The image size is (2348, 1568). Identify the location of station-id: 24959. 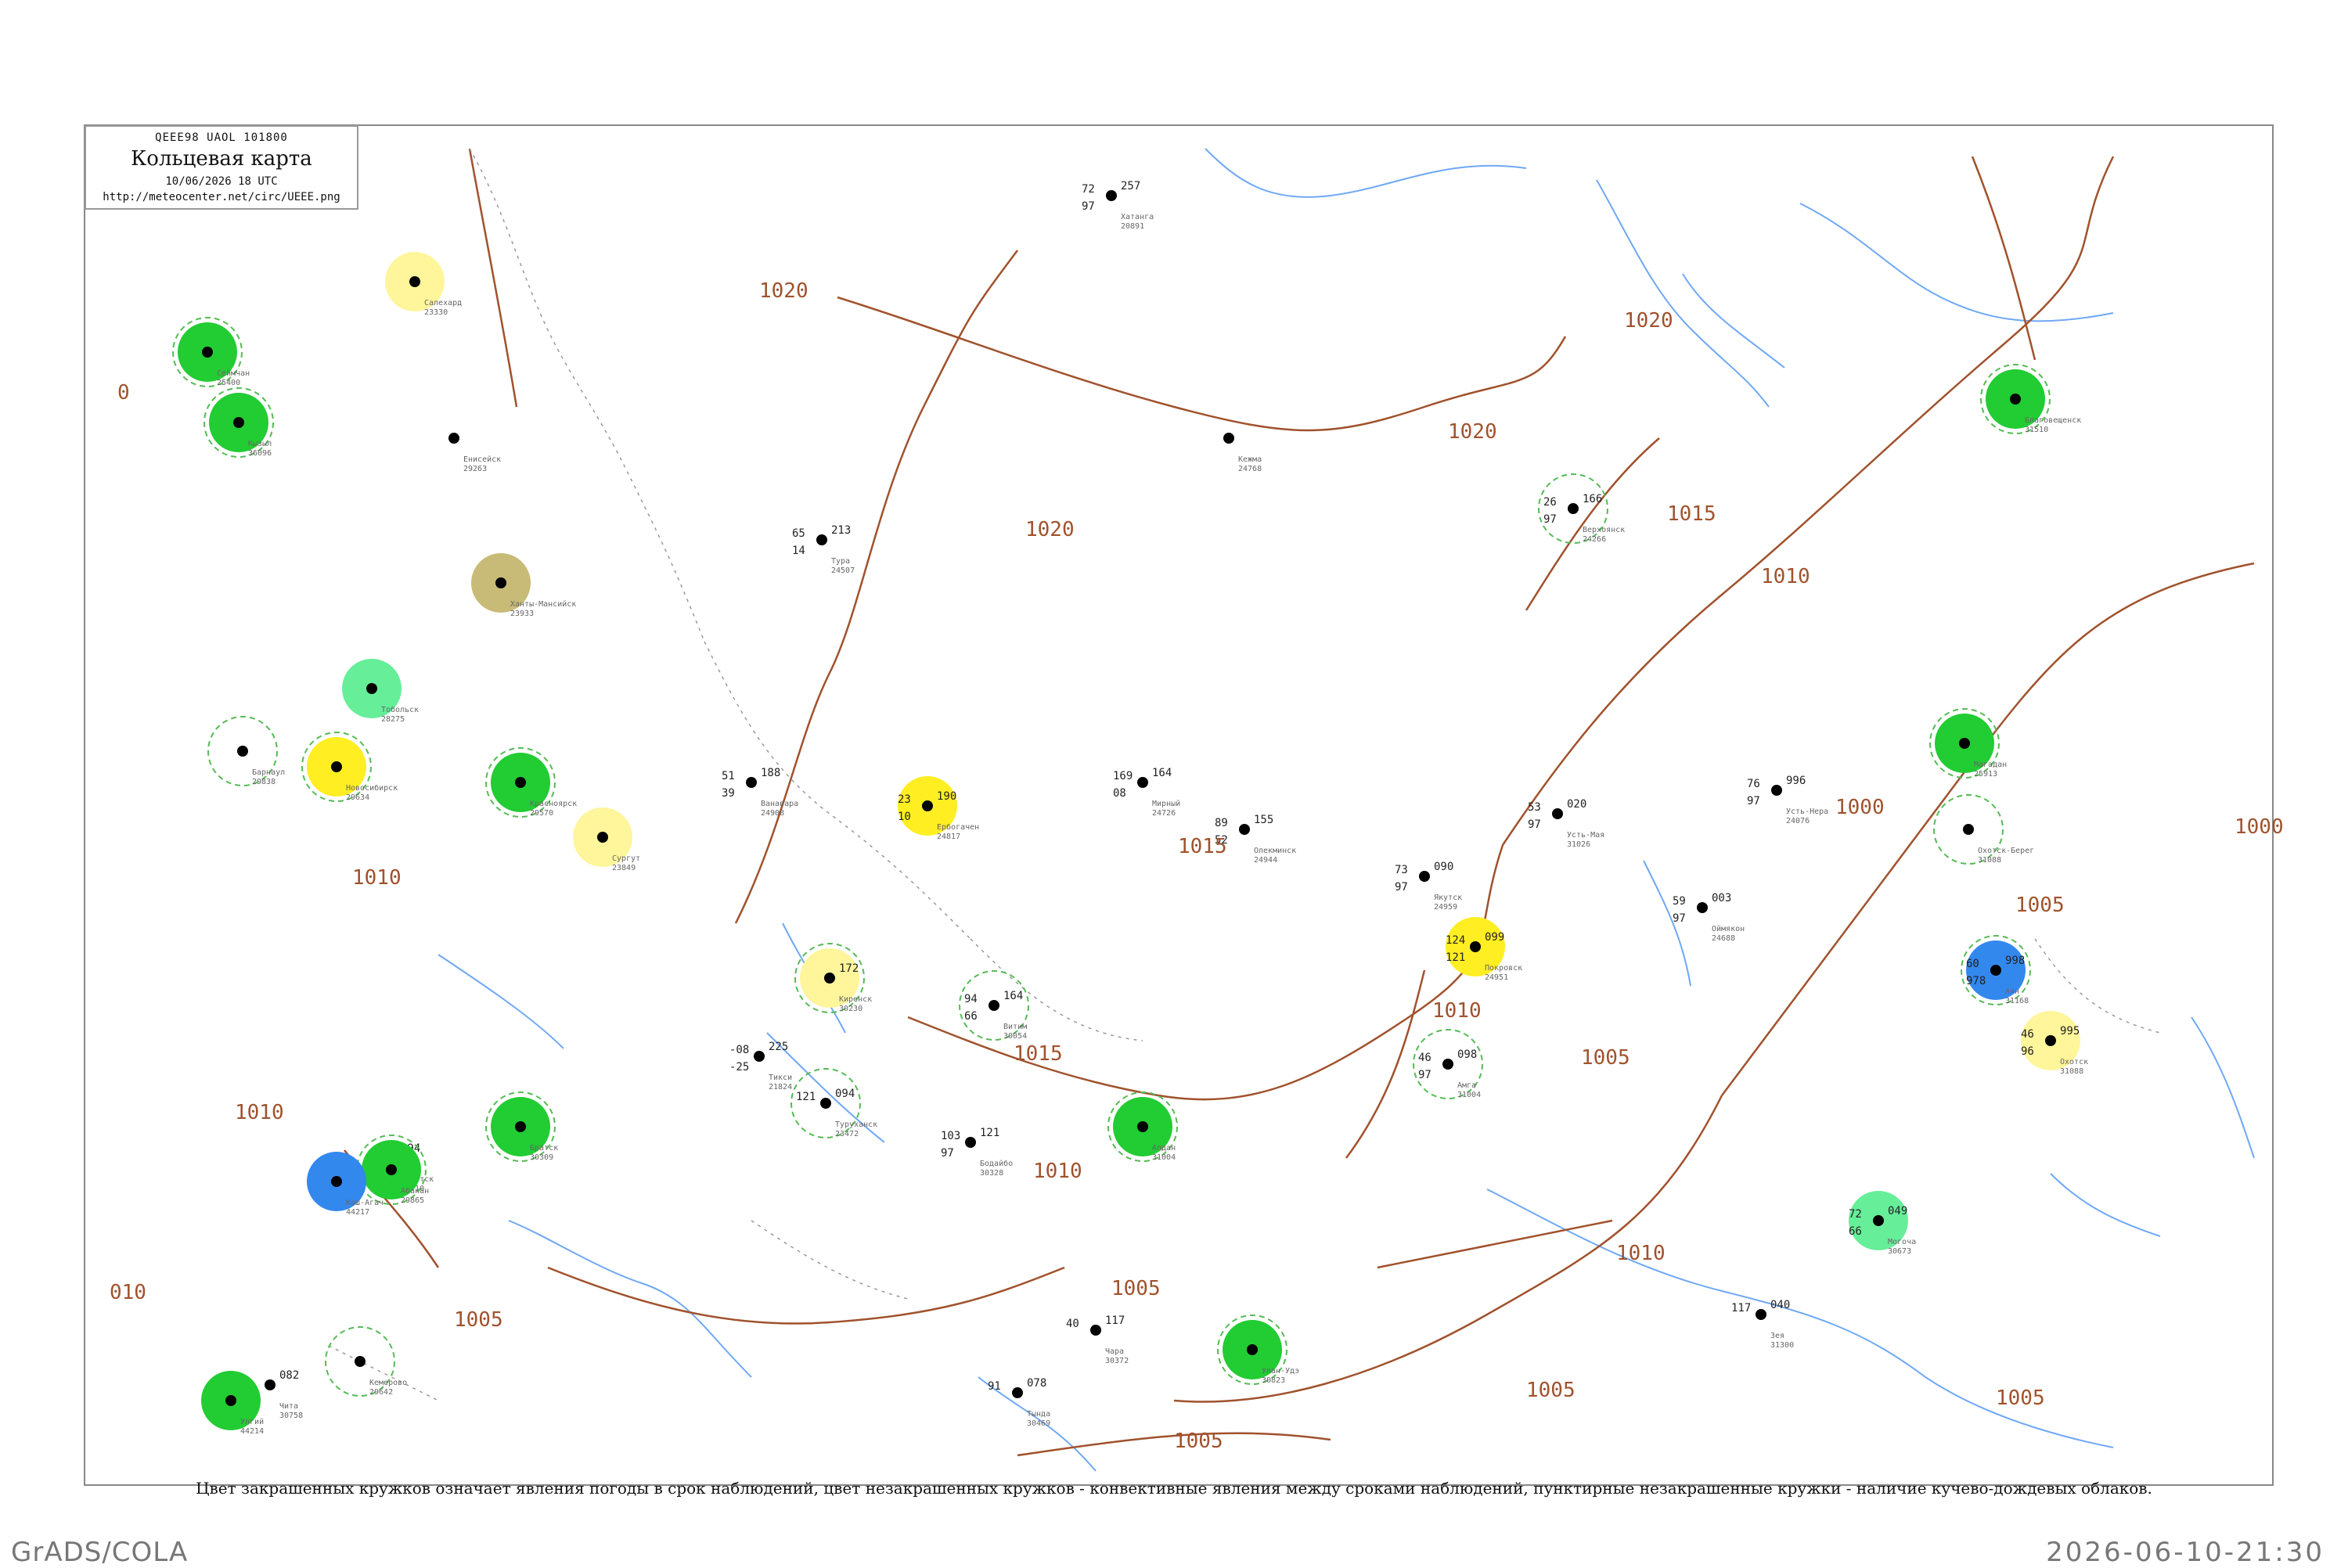
(1445, 908).